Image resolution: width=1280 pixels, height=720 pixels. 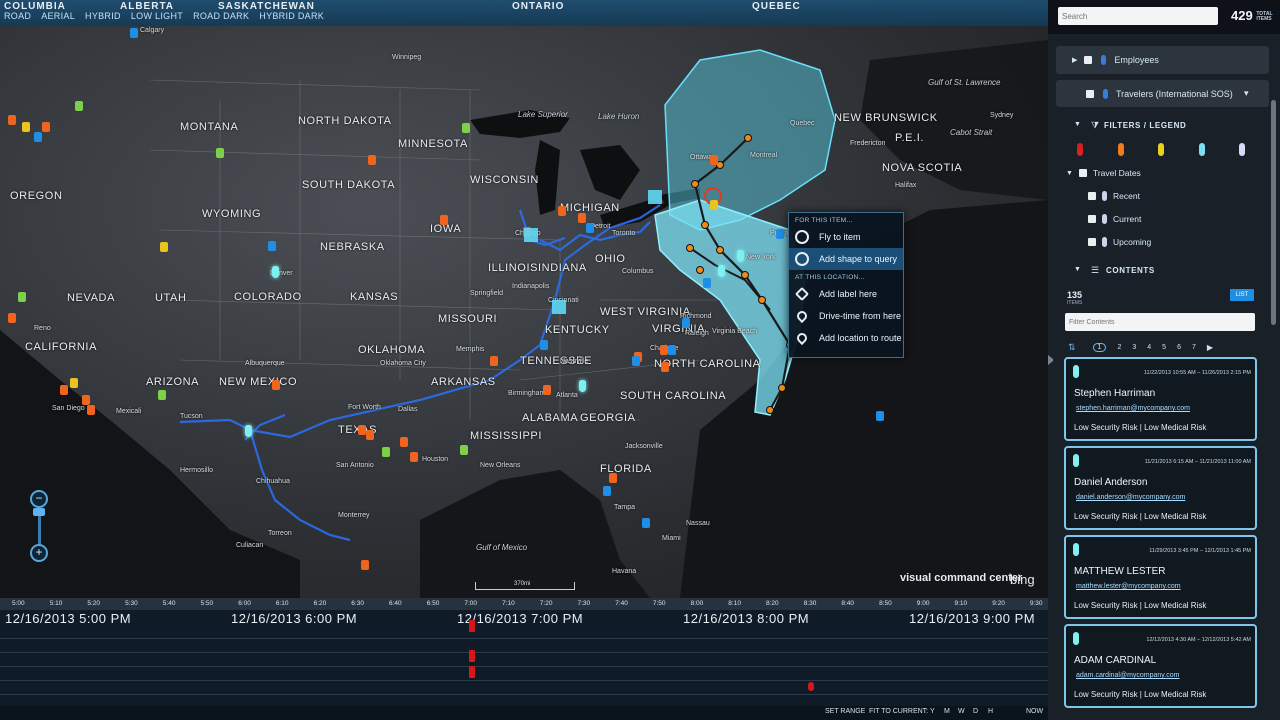 I want to click on map-style-road: ROAD, so click(x=17, y=16).